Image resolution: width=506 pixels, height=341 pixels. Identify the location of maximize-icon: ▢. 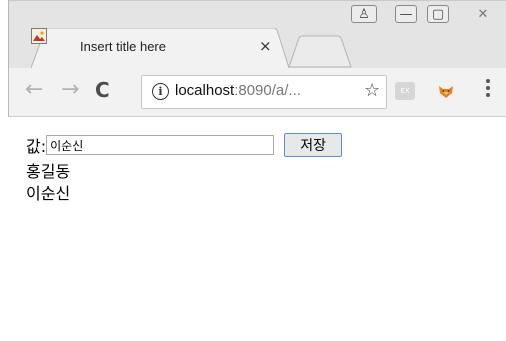
(438, 14).